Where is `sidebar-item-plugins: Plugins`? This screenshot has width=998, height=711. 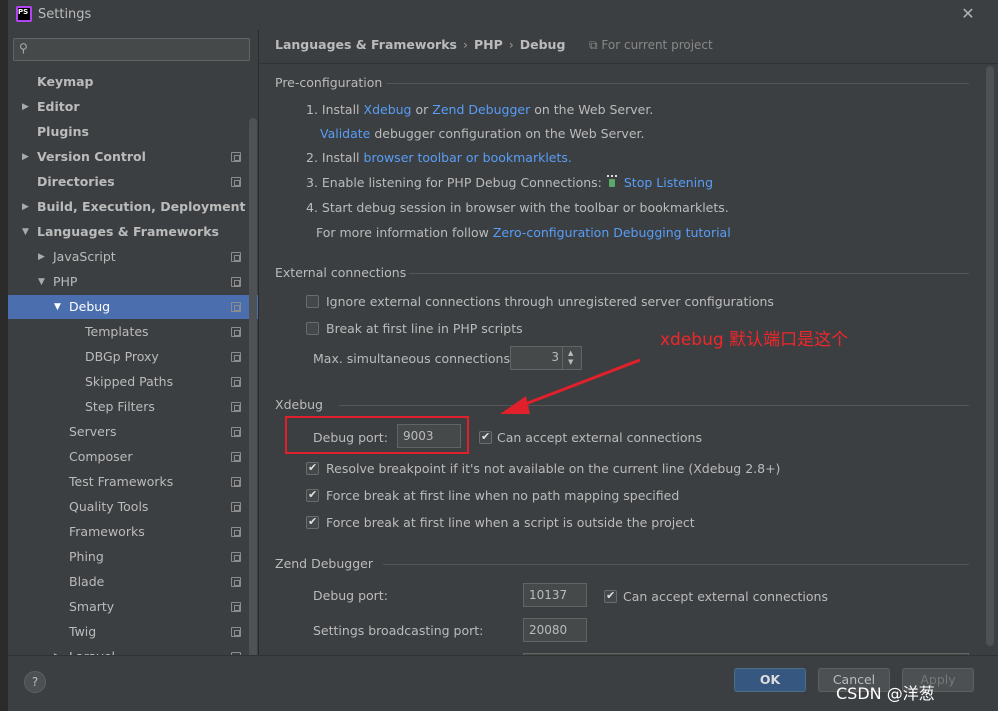
sidebar-item-plugins: Plugins is located at coordinates (133, 132).